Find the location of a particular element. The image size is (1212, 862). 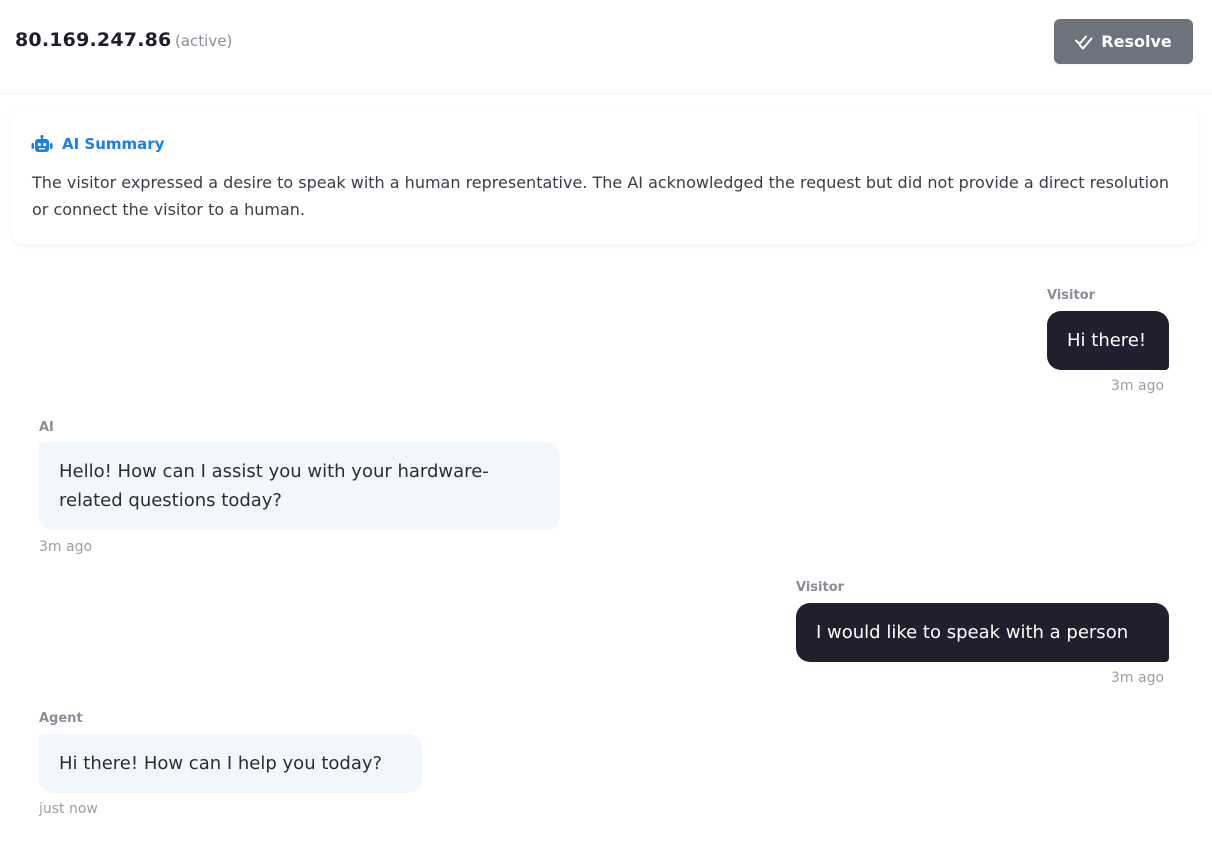

agent-message-bubble: Hi there! How can I help you today? is located at coordinates (230, 763).